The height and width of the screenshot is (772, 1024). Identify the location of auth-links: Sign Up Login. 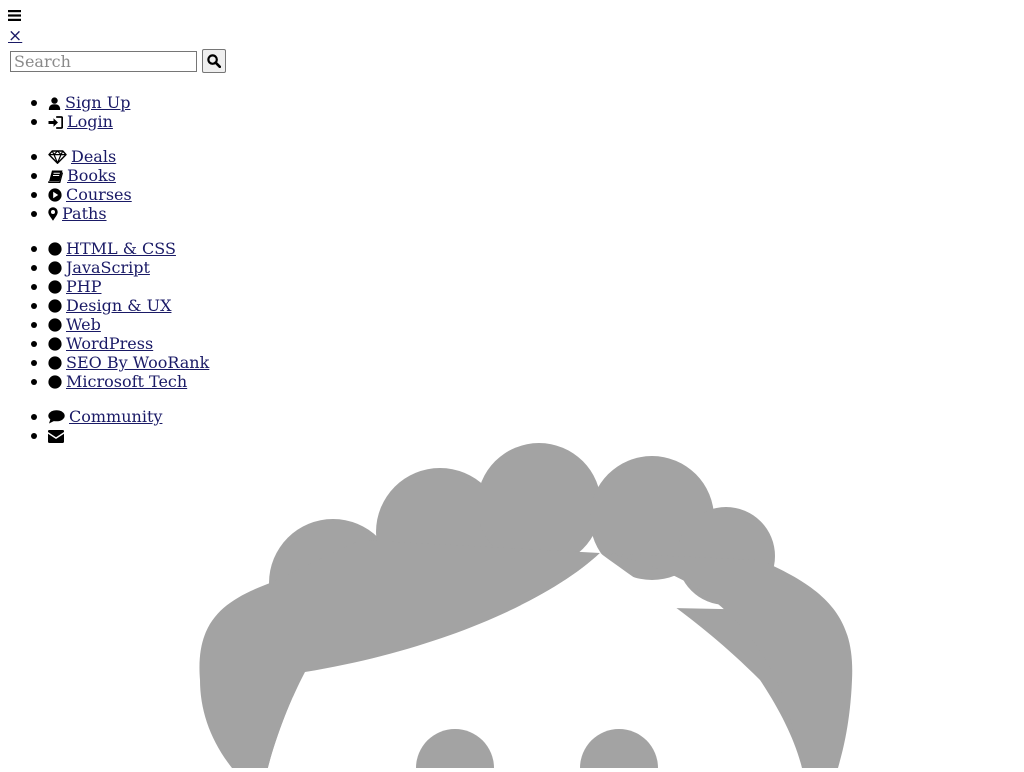
(65, 112).